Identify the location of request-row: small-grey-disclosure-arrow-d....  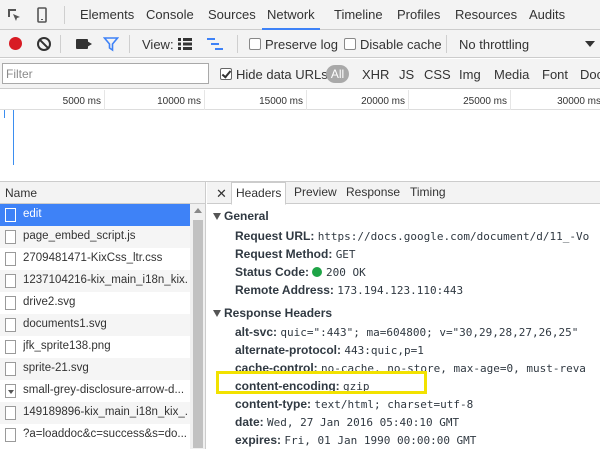
(95, 391).